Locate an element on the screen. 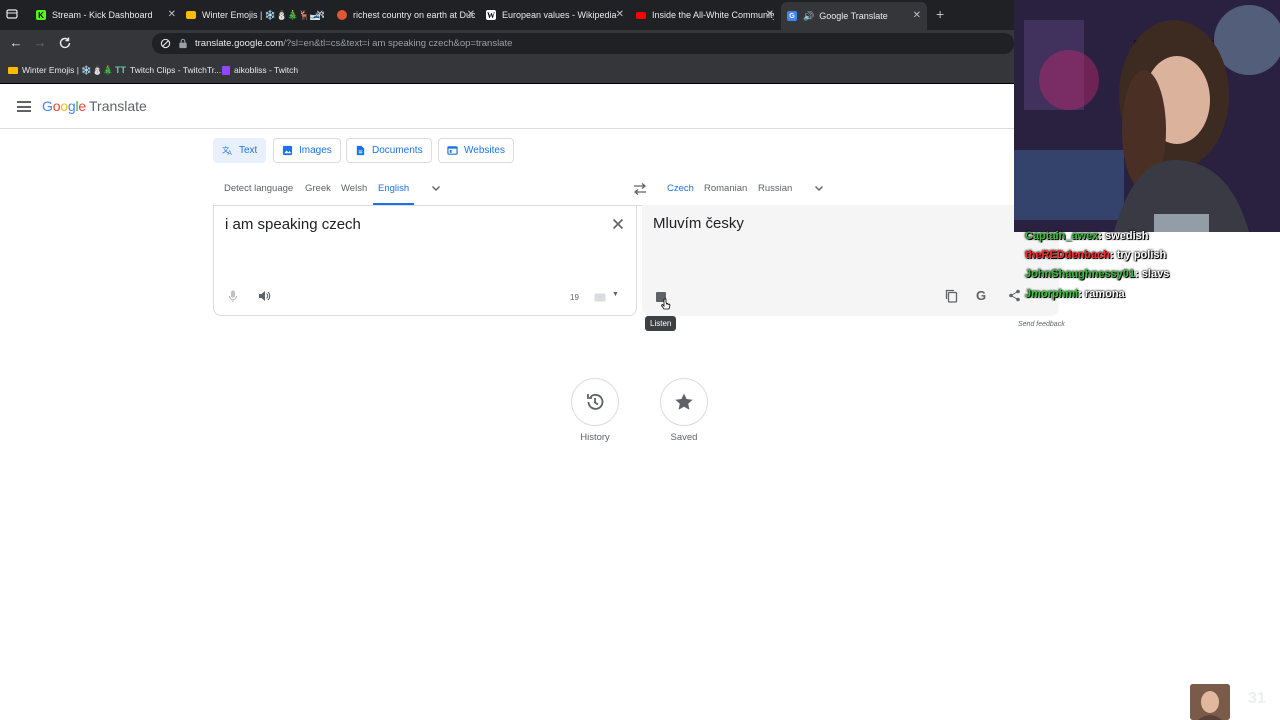 The width and height of the screenshot is (1280, 720). tab-label: Google Translate is located at coordinates (853, 16).